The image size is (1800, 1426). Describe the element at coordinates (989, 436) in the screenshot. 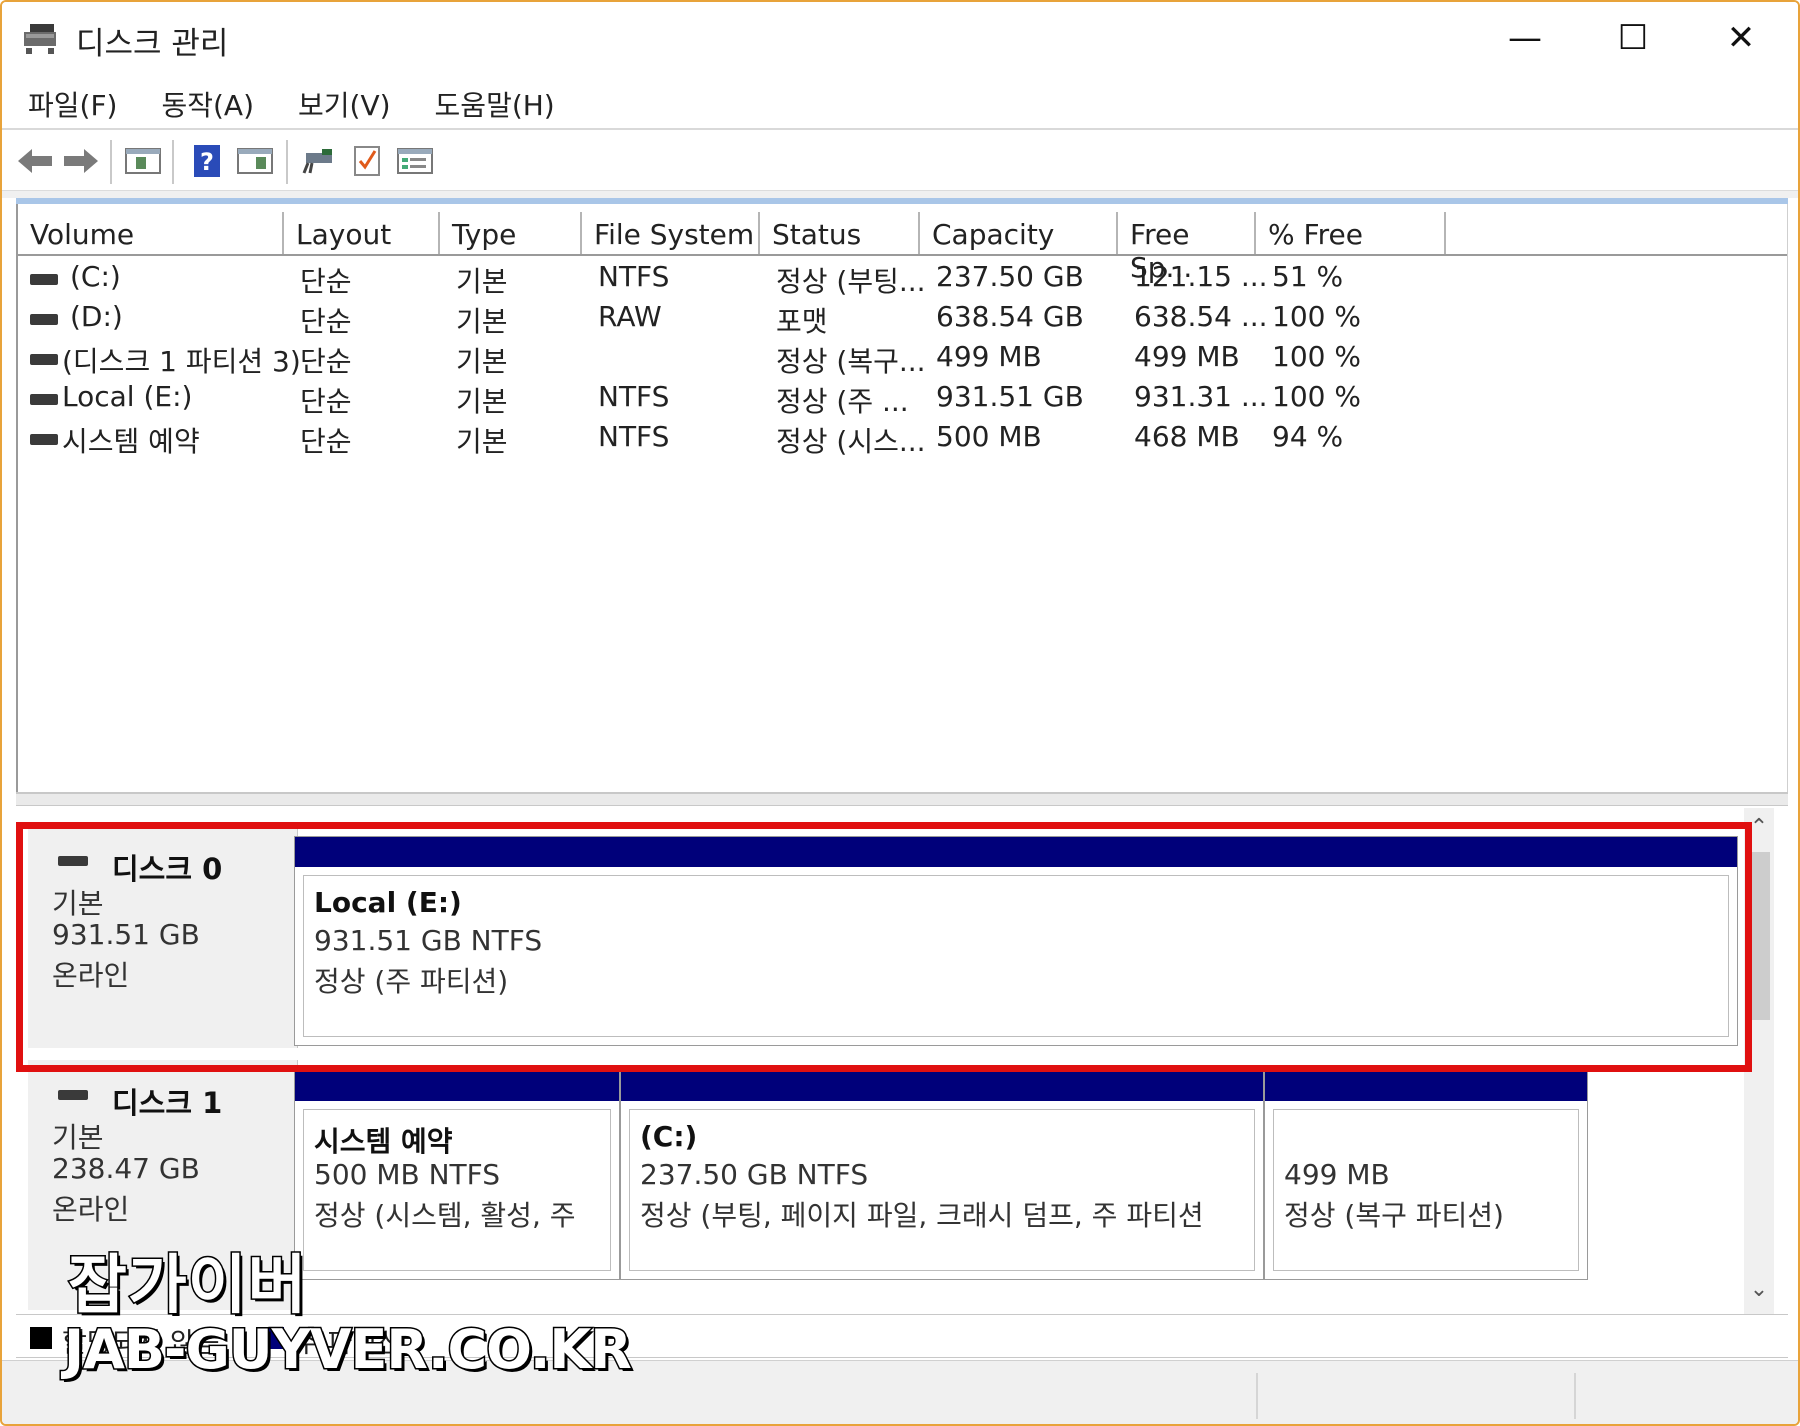

I see `volume-capacity: 500 MB` at that location.